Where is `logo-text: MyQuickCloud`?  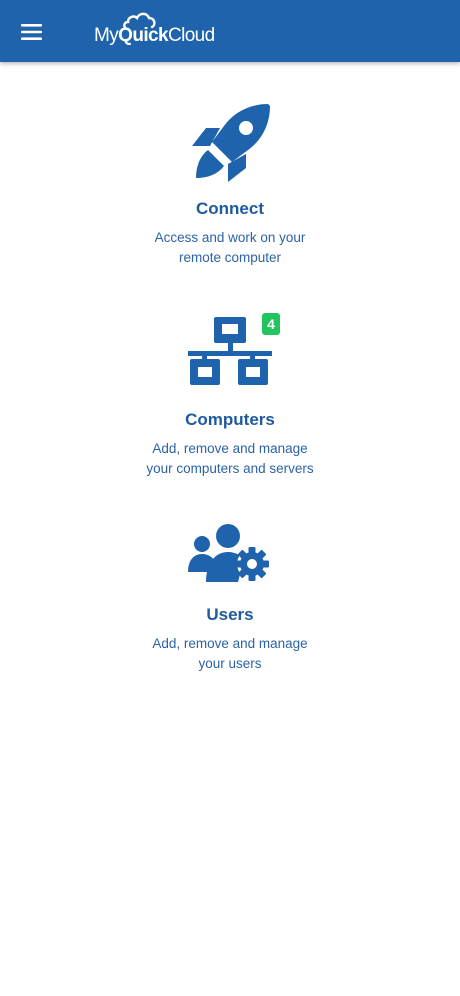
logo-text: MyQuickCloud is located at coordinates (154, 36).